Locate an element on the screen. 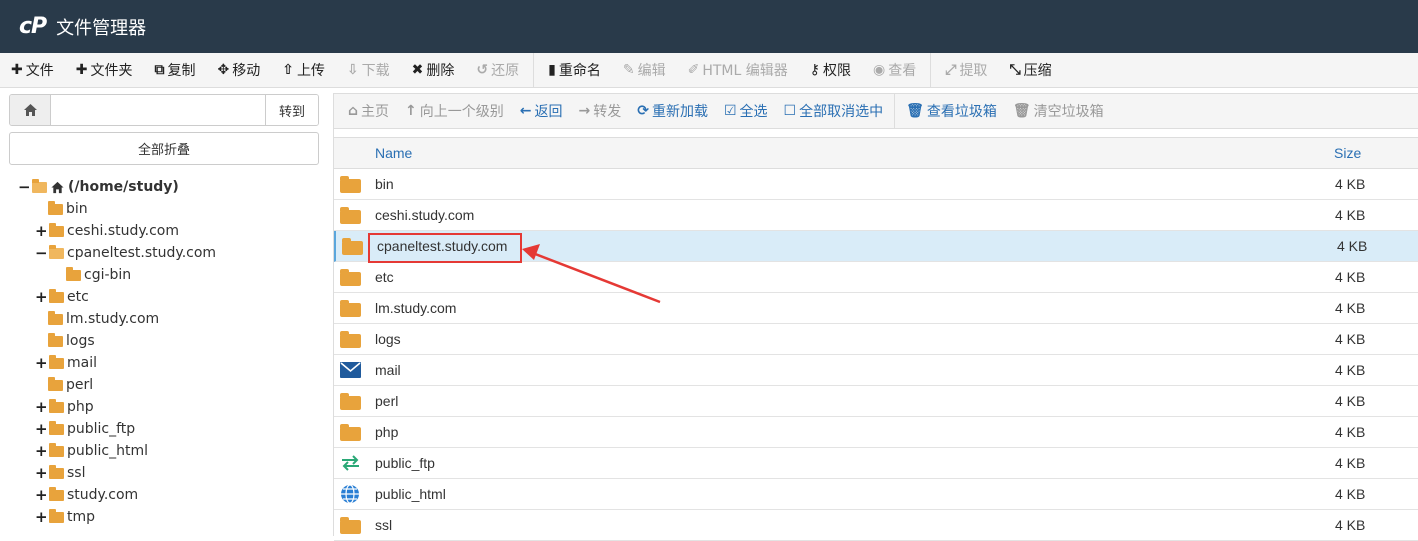 The image size is (1418, 541). view-trash-button: 🗑 查看垃圾箱 is located at coordinates (951, 111).